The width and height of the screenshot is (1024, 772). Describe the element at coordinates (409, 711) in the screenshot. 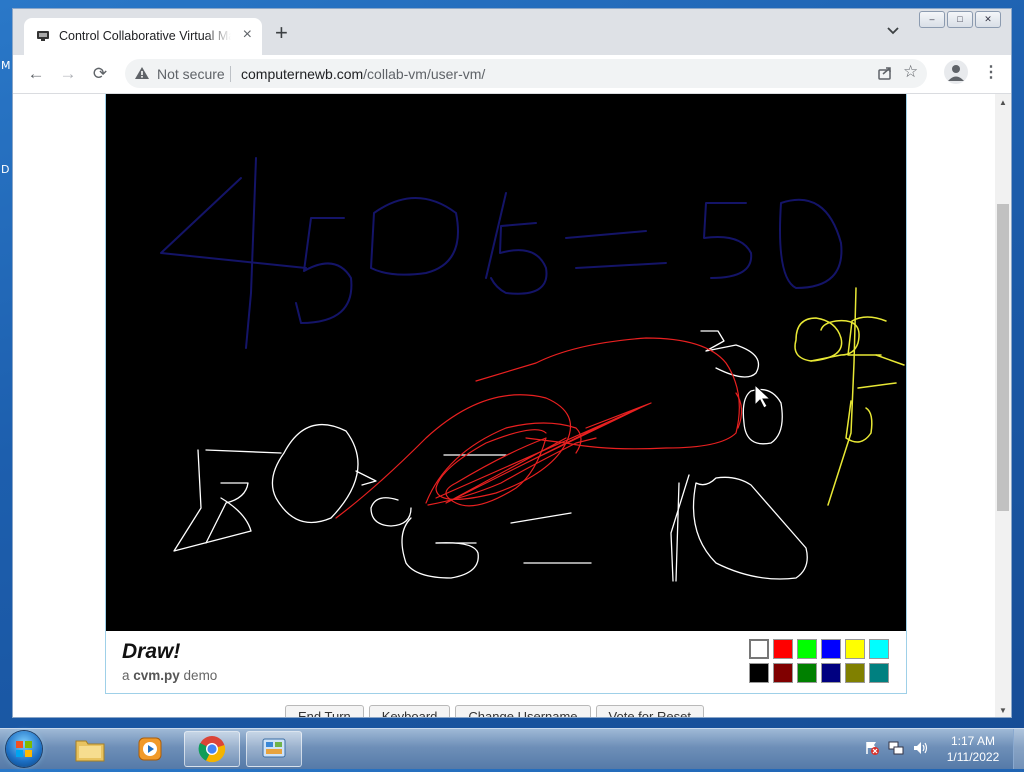

I see `keyboard-button: Keyboard` at that location.